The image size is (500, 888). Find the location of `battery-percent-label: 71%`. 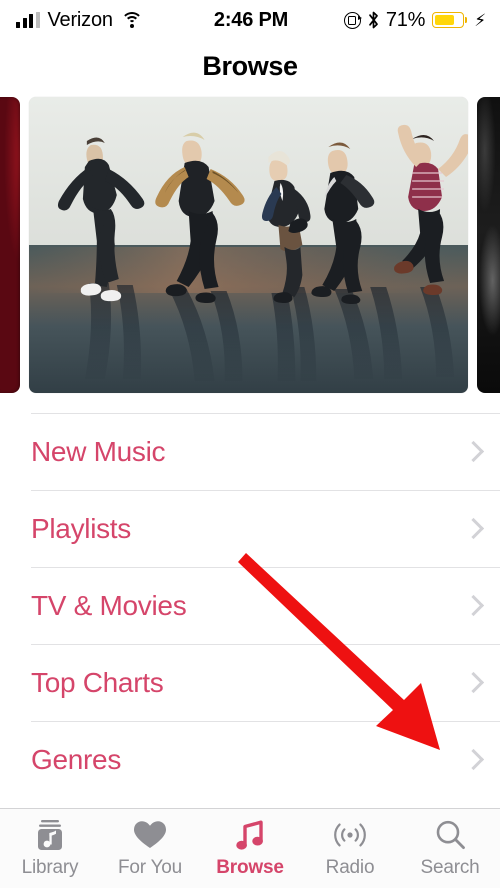

battery-percent-label: 71% is located at coordinates (405, 19).